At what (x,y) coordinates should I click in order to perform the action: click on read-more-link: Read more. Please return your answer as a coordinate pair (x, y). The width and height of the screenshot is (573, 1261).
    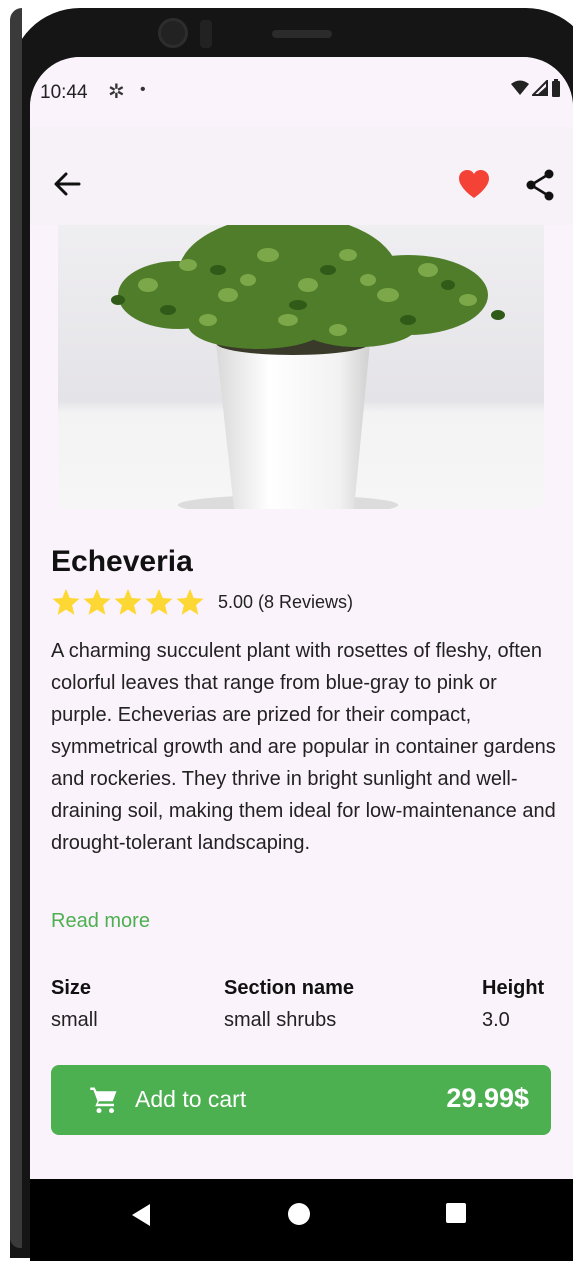
    Looking at the image, I should click on (100, 921).